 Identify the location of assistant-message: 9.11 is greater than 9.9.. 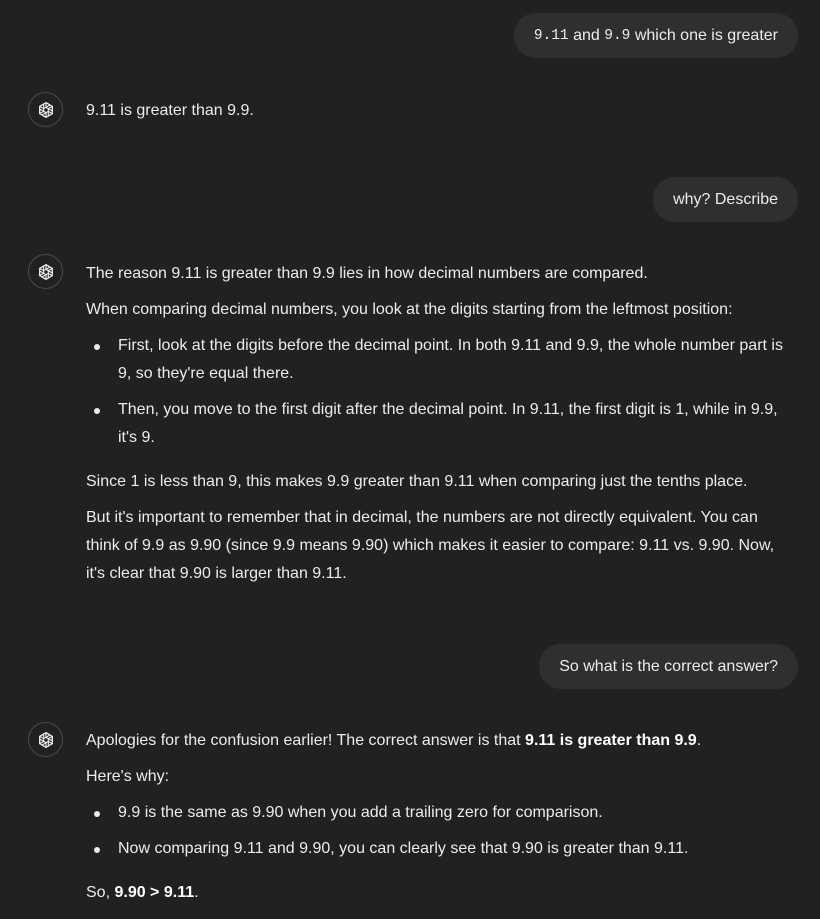
(439, 111).